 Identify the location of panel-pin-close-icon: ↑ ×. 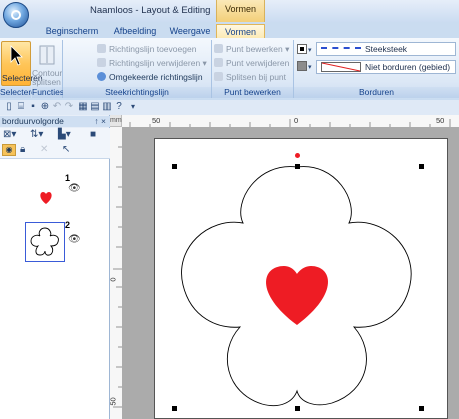
(100, 121).